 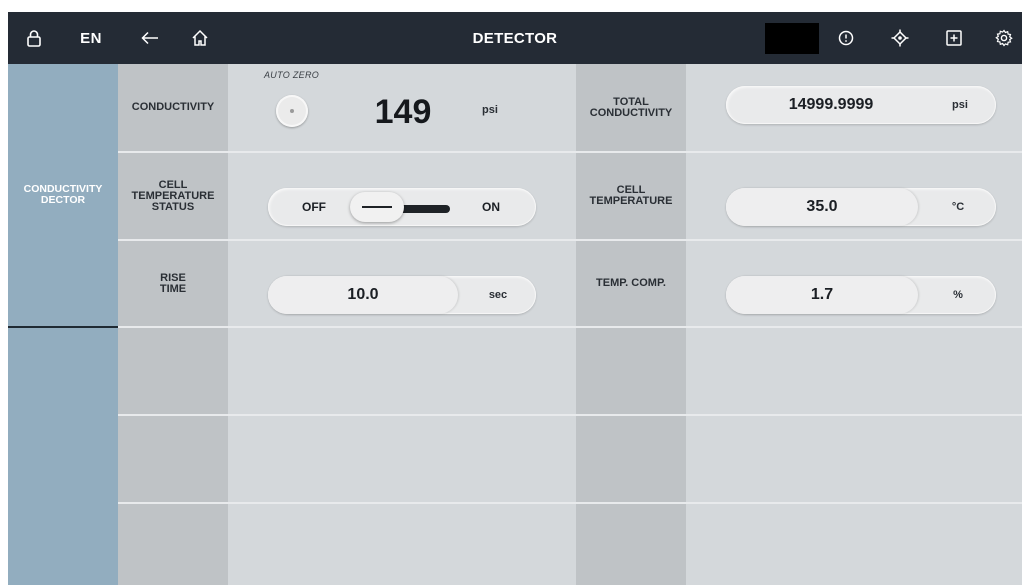 I want to click on redacted-area, so click(x=792, y=38).